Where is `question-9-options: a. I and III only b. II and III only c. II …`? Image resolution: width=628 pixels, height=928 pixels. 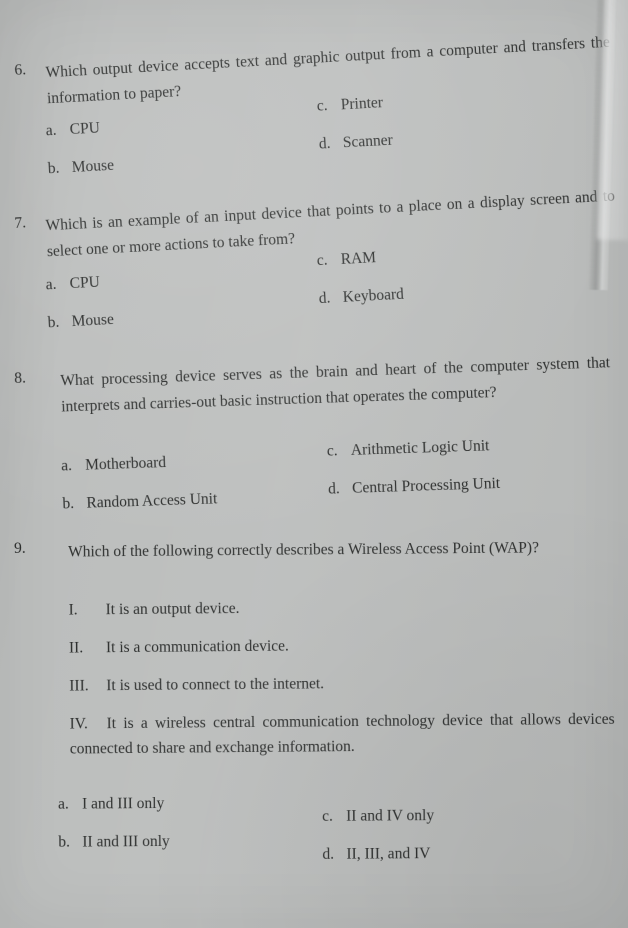
question-9-options: a. I and III only b. II and III only c. II … is located at coordinates (314, 827).